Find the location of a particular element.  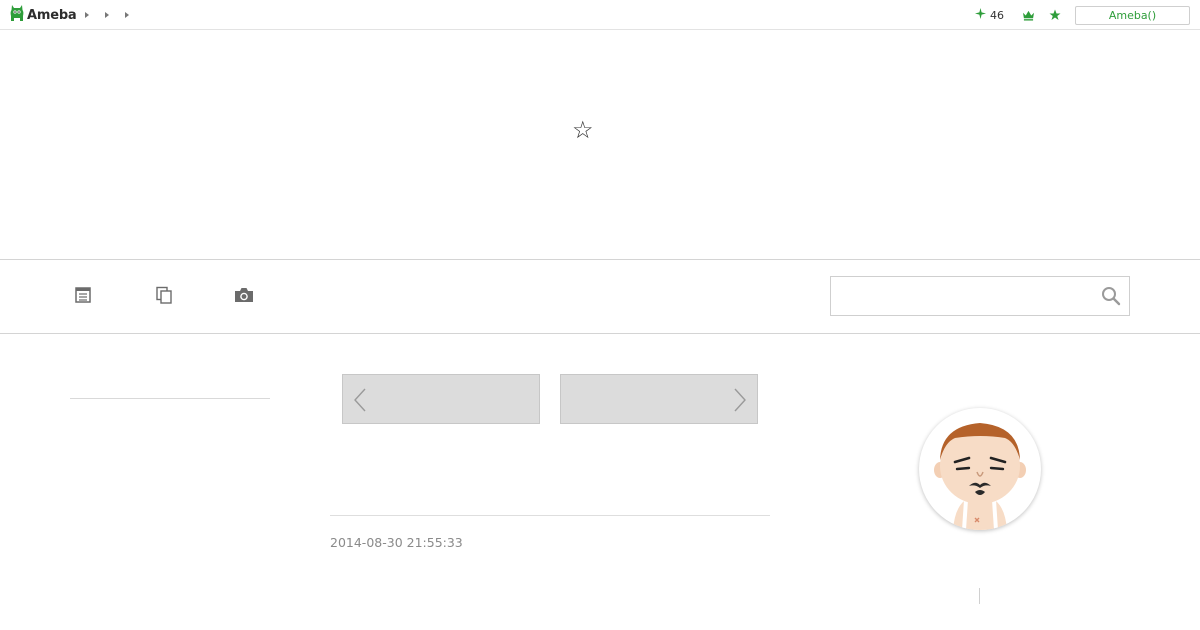

global-header: Ameba 46 Ameba() is located at coordinates (600, 15).